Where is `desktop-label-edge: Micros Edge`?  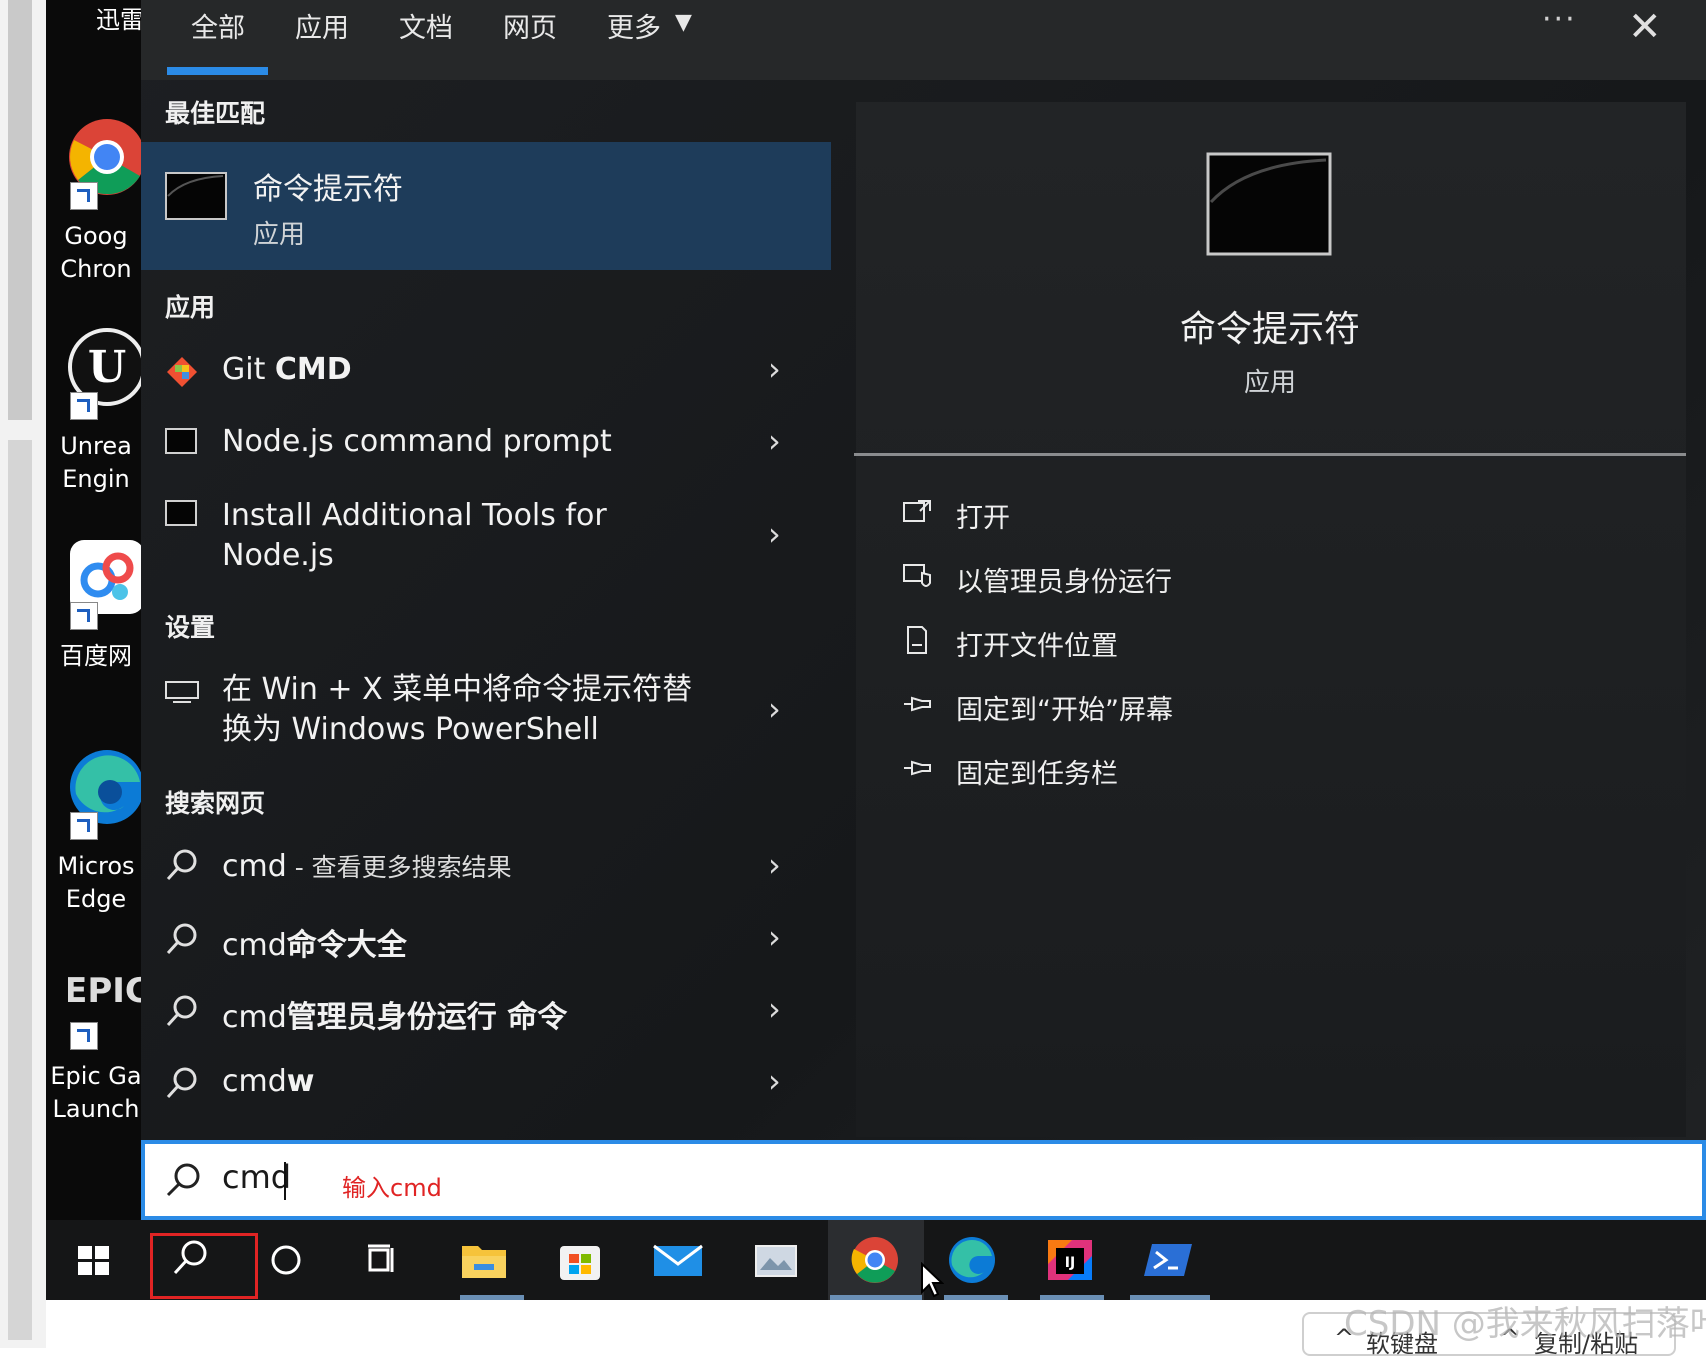
desktop-label-edge: Micros Edge is located at coordinates (96, 882).